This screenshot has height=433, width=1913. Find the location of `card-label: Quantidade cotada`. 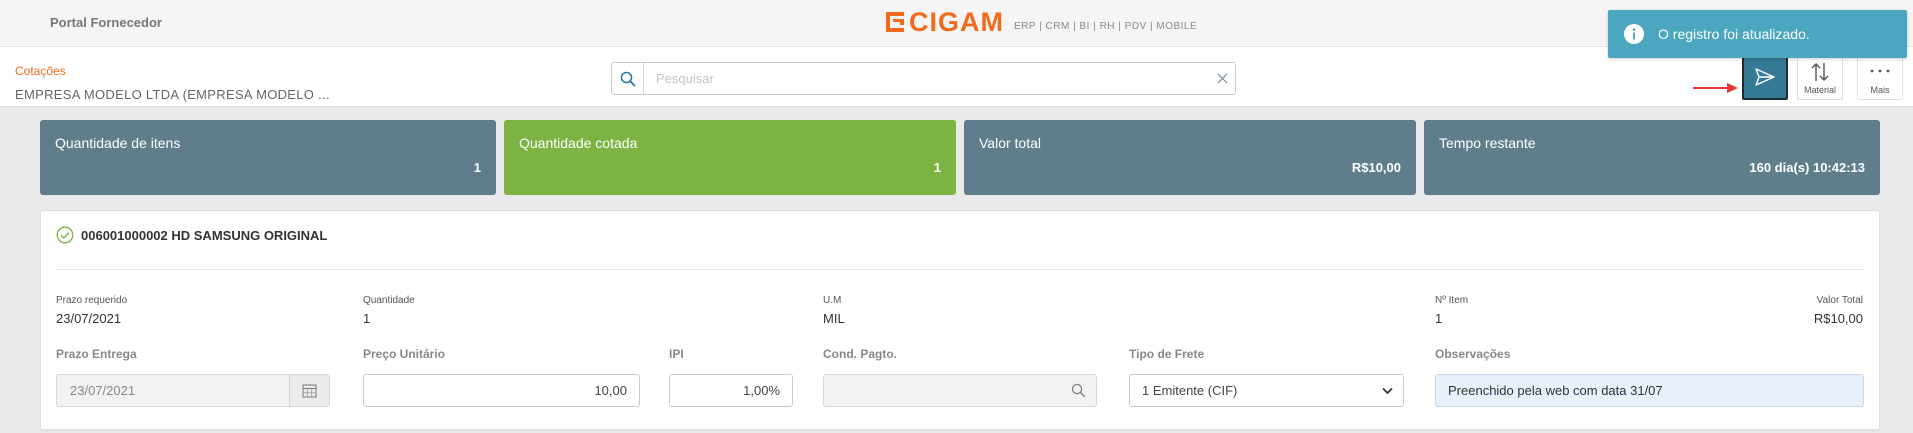

card-label: Quantidade cotada is located at coordinates (578, 143).